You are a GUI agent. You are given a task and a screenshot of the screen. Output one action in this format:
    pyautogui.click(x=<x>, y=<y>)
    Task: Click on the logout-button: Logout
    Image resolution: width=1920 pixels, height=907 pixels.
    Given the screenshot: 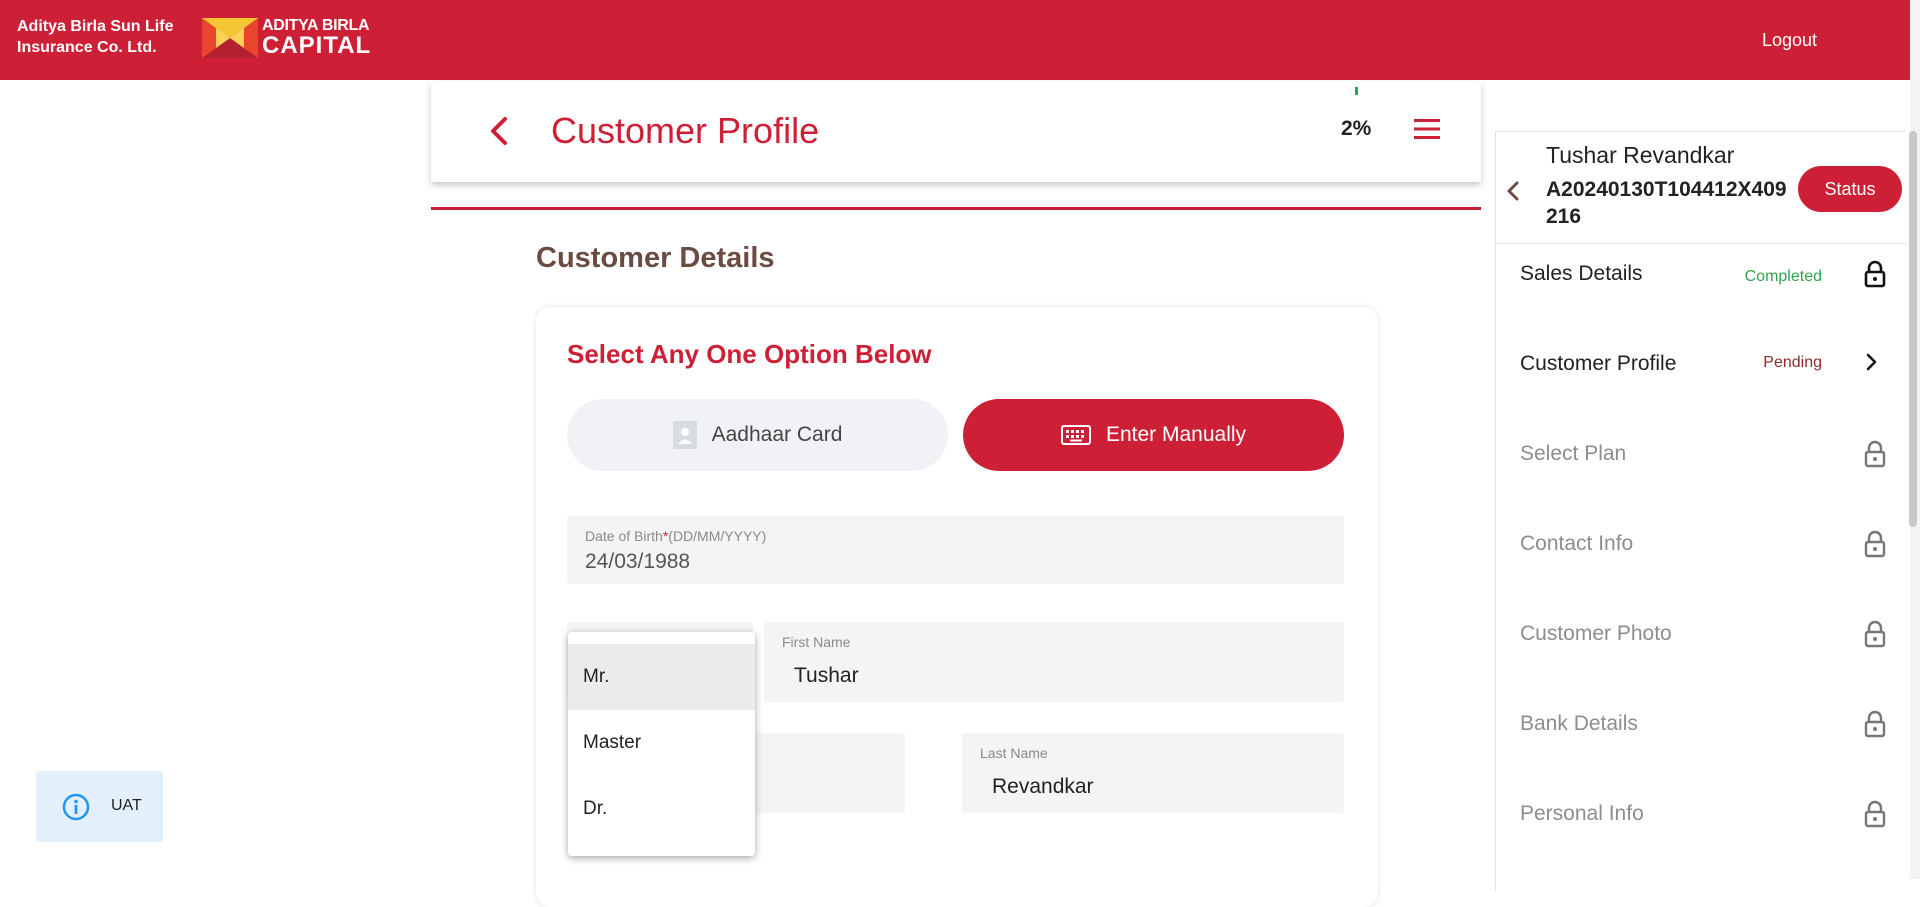 What is the action you would take?
    pyautogui.click(x=1789, y=40)
    